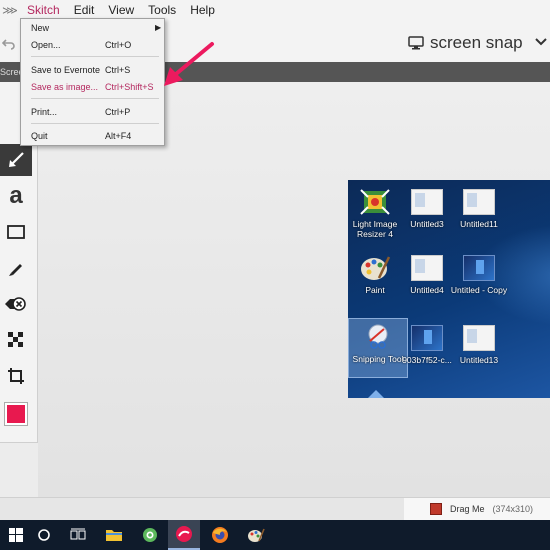 Image resolution: width=550 pixels, height=550 pixels. Describe the element at coordinates (202, 10) in the screenshot. I see `menu-help: Help` at that location.